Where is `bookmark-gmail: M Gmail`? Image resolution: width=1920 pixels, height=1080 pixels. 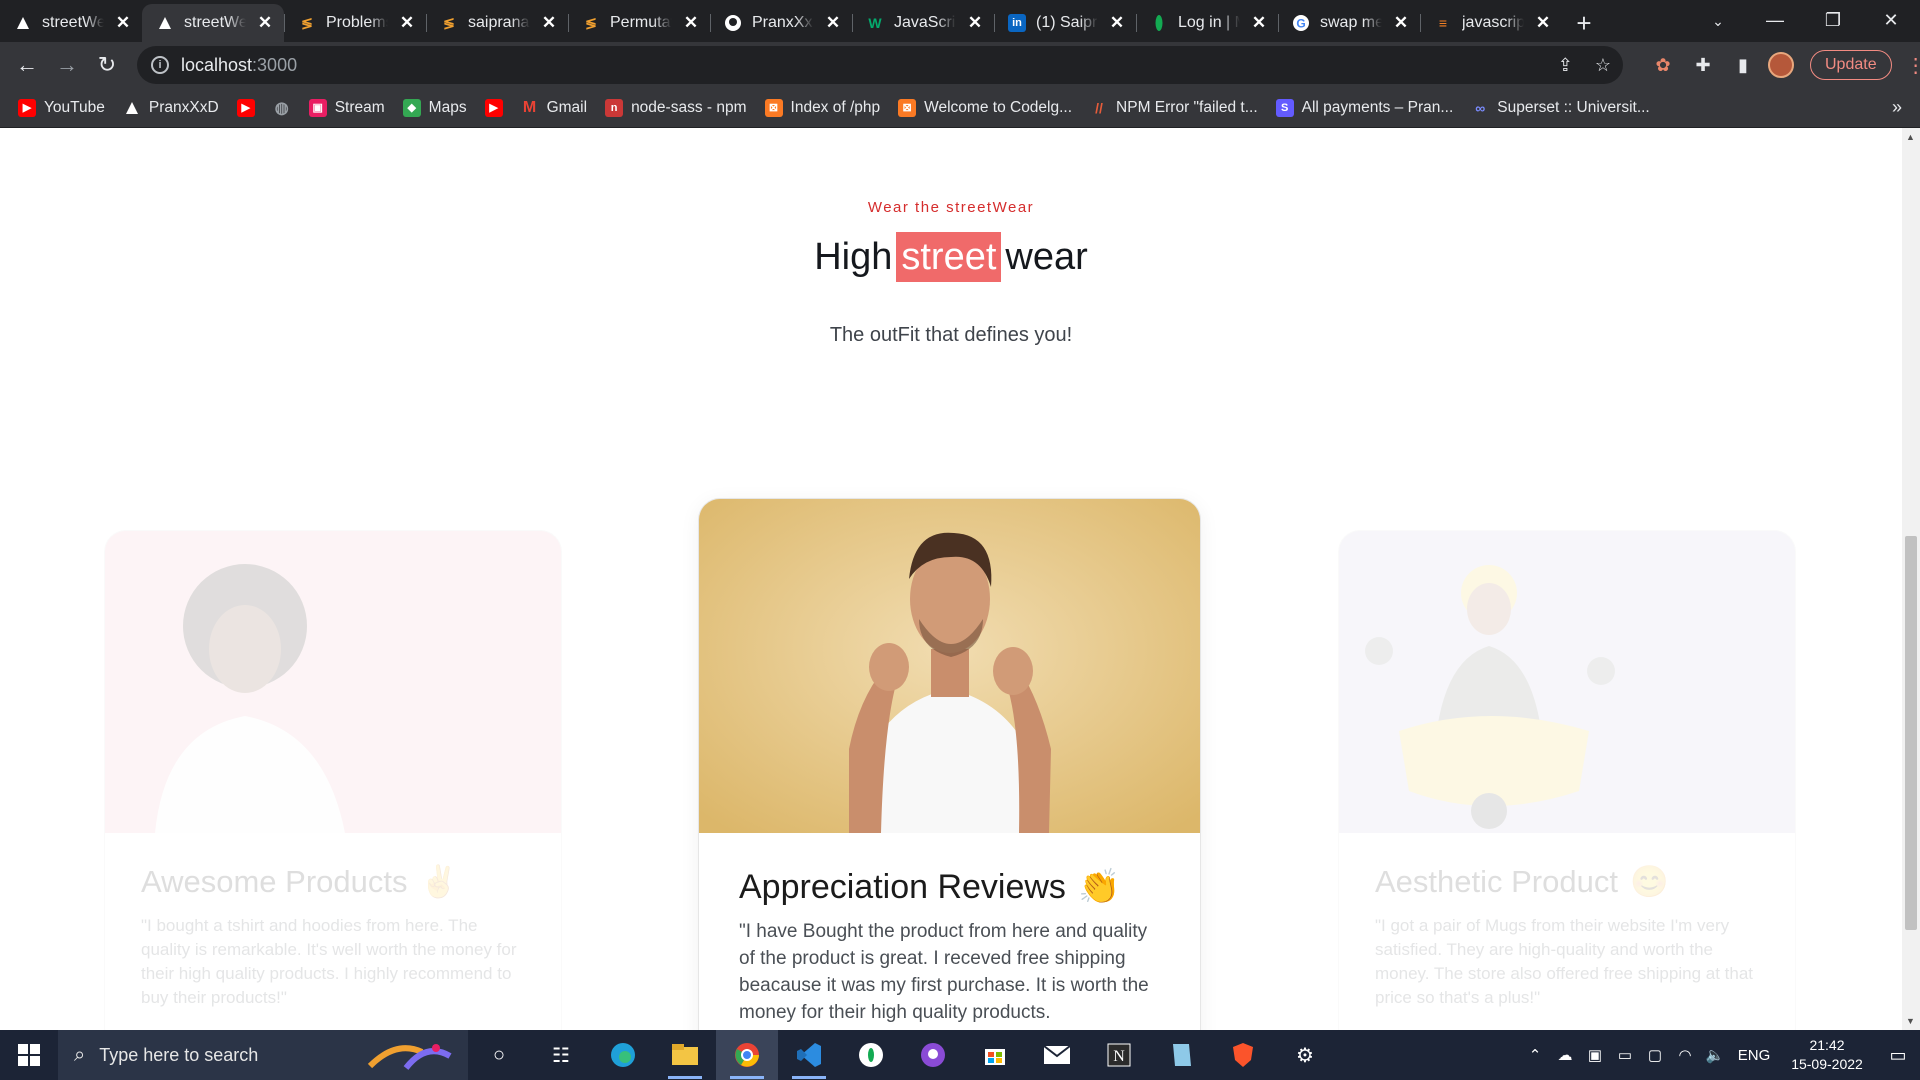 bookmark-gmail: M Gmail is located at coordinates (554, 108).